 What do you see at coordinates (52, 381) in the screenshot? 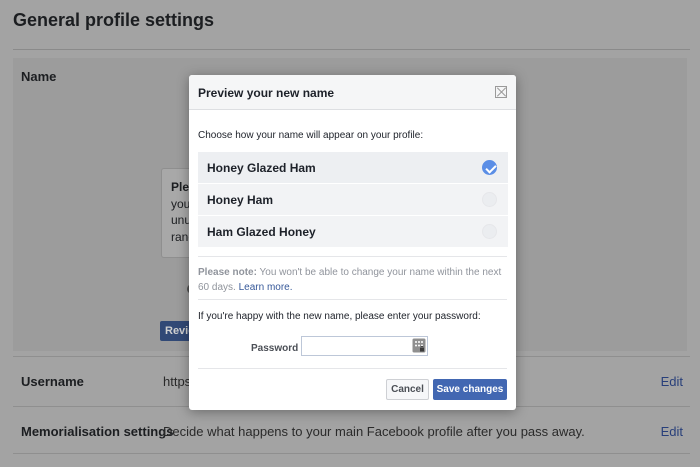
I see `username-label: Username` at bounding box center [52, 381].